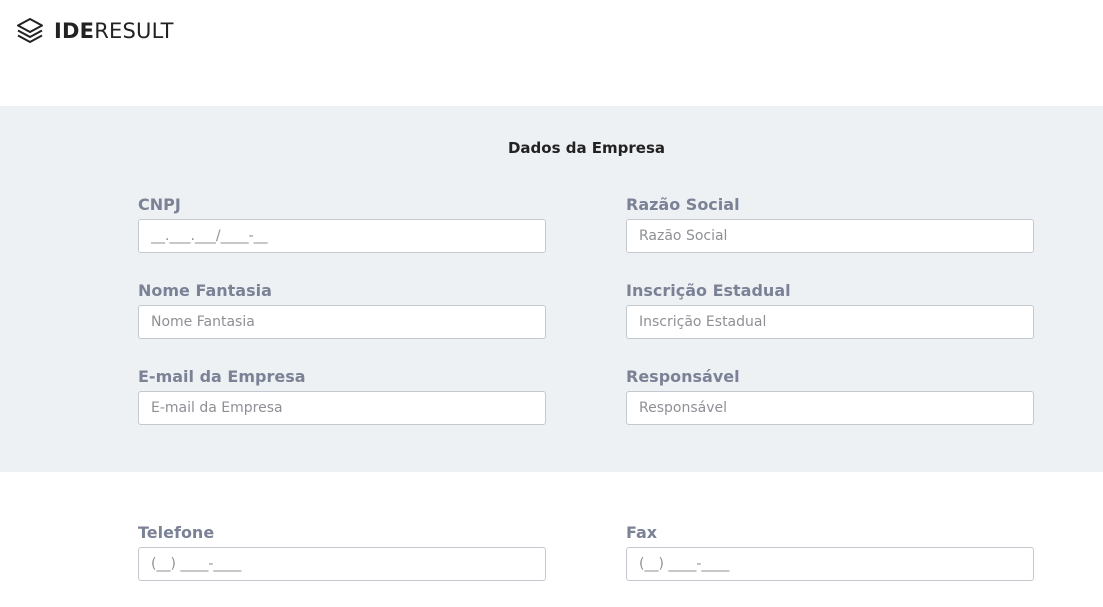 The width and height of the screenshot is (1103, 607). I want to click on responsavel-field-group: Responsável, so click(830, 395).